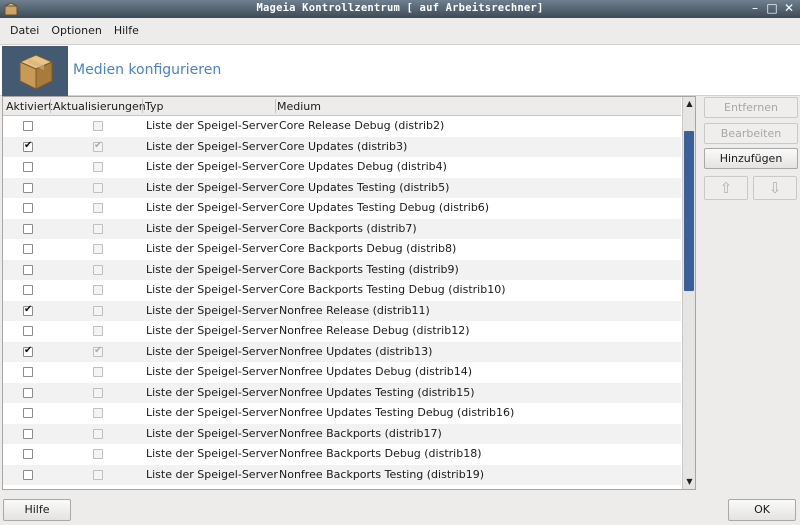 Image resolution: width=800 pixels, height=525 pixels. I want to click on help-button: Hilfe, so click(37, 510).